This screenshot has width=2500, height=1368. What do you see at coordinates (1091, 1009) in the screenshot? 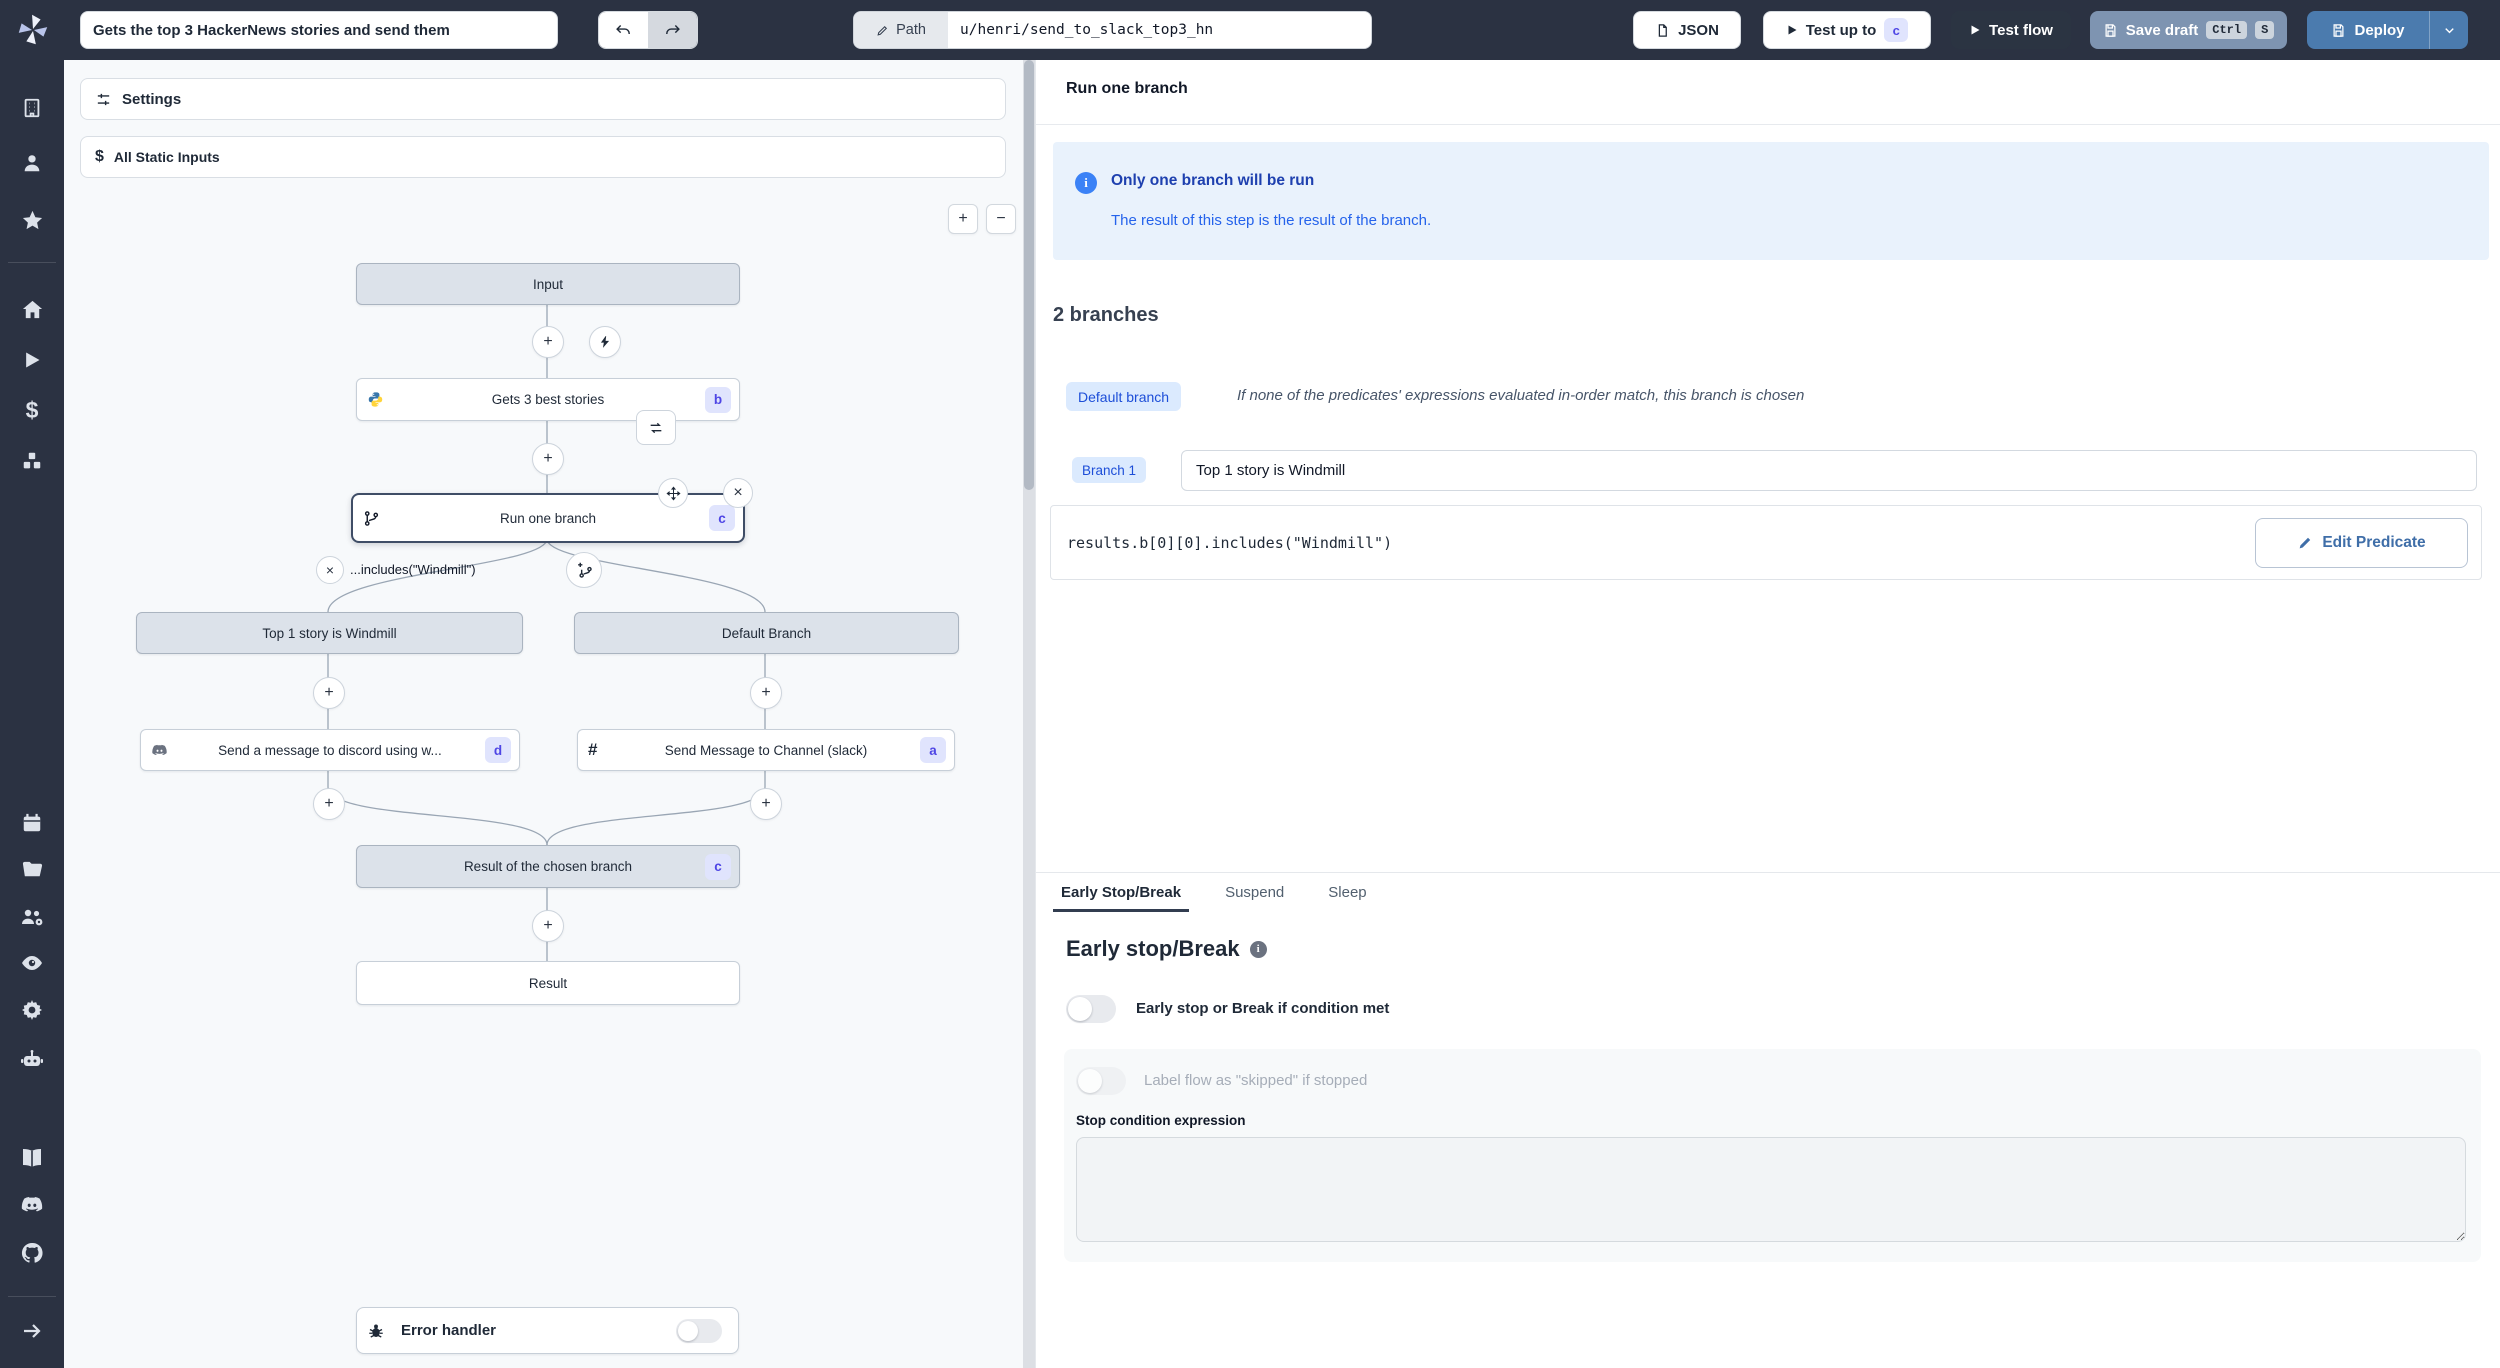
I see `early-stop-toggle` at bounding box center [1091, 1009].